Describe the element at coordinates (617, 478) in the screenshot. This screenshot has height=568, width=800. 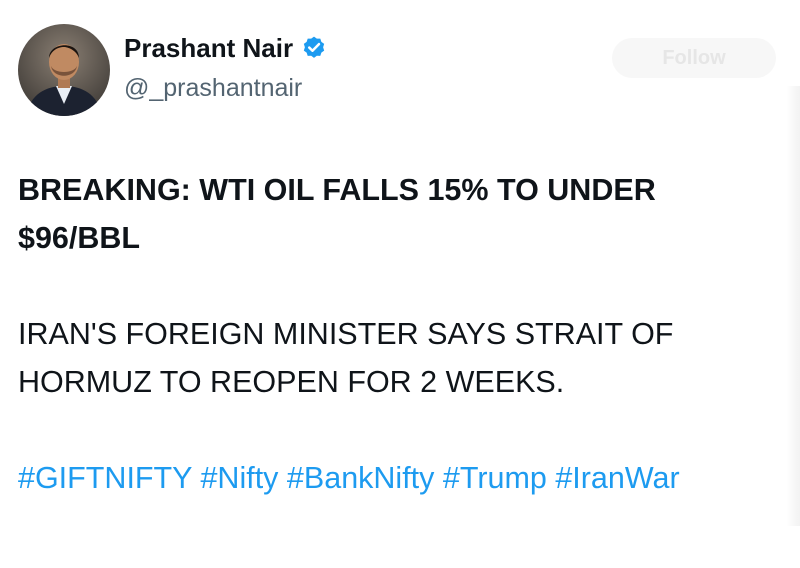
I see `hashtag-link: #IranWar` at that location.